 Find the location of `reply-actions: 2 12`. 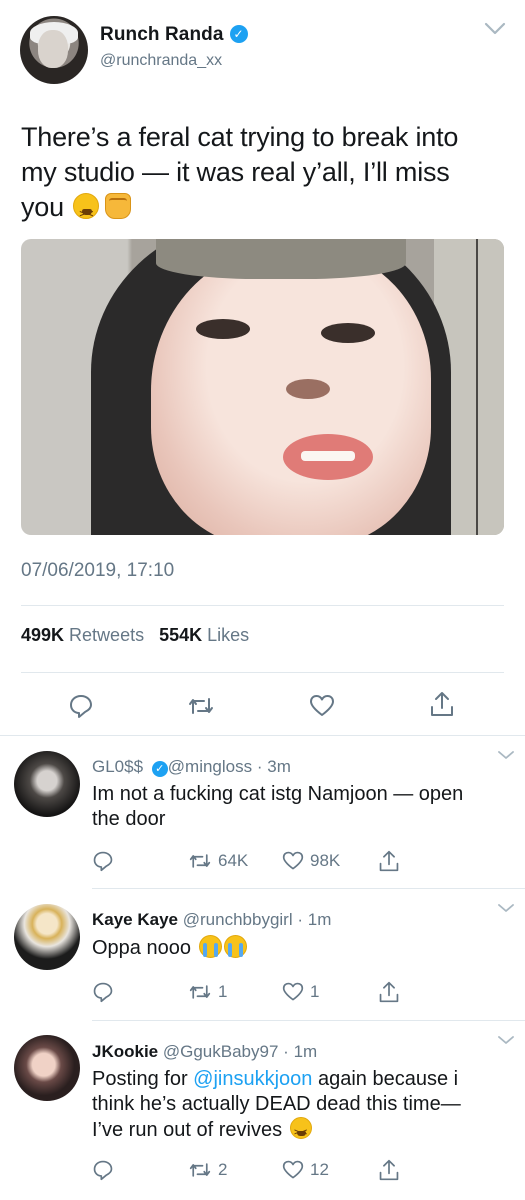

reply-actions: 2 12 is located at coordinates (252, 1170).